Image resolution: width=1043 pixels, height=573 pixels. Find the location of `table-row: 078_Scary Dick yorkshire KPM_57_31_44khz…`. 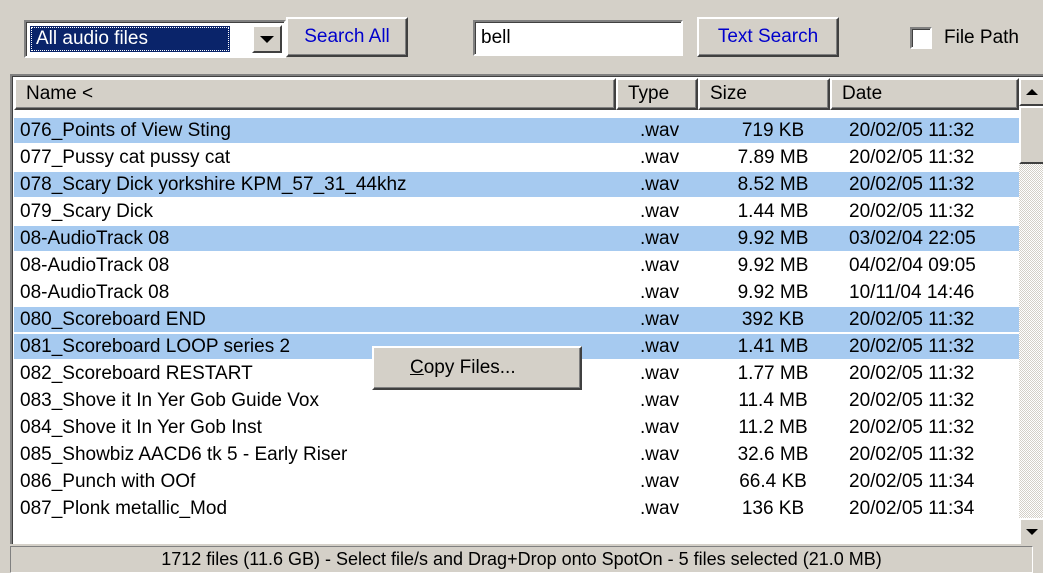

table-row: 078_Scary Dick yorkshire KPM_57_31_44khz… is located at coordinates (516, 184).